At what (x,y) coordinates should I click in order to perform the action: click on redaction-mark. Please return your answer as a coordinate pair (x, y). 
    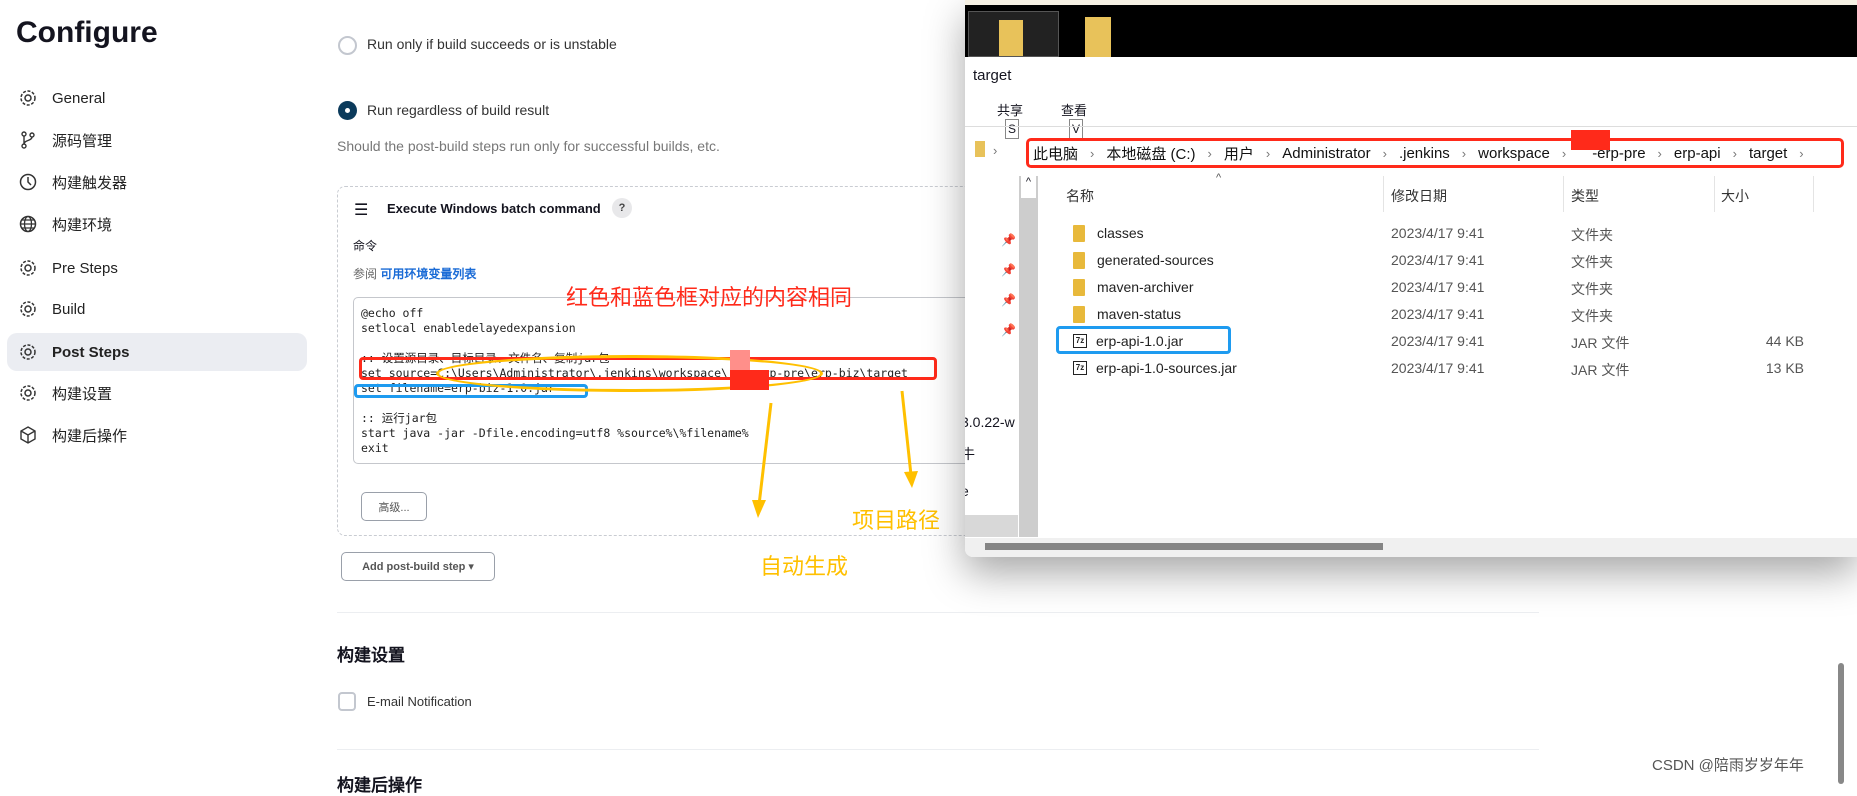
    Looking at the image, I should click on (1590, 140).